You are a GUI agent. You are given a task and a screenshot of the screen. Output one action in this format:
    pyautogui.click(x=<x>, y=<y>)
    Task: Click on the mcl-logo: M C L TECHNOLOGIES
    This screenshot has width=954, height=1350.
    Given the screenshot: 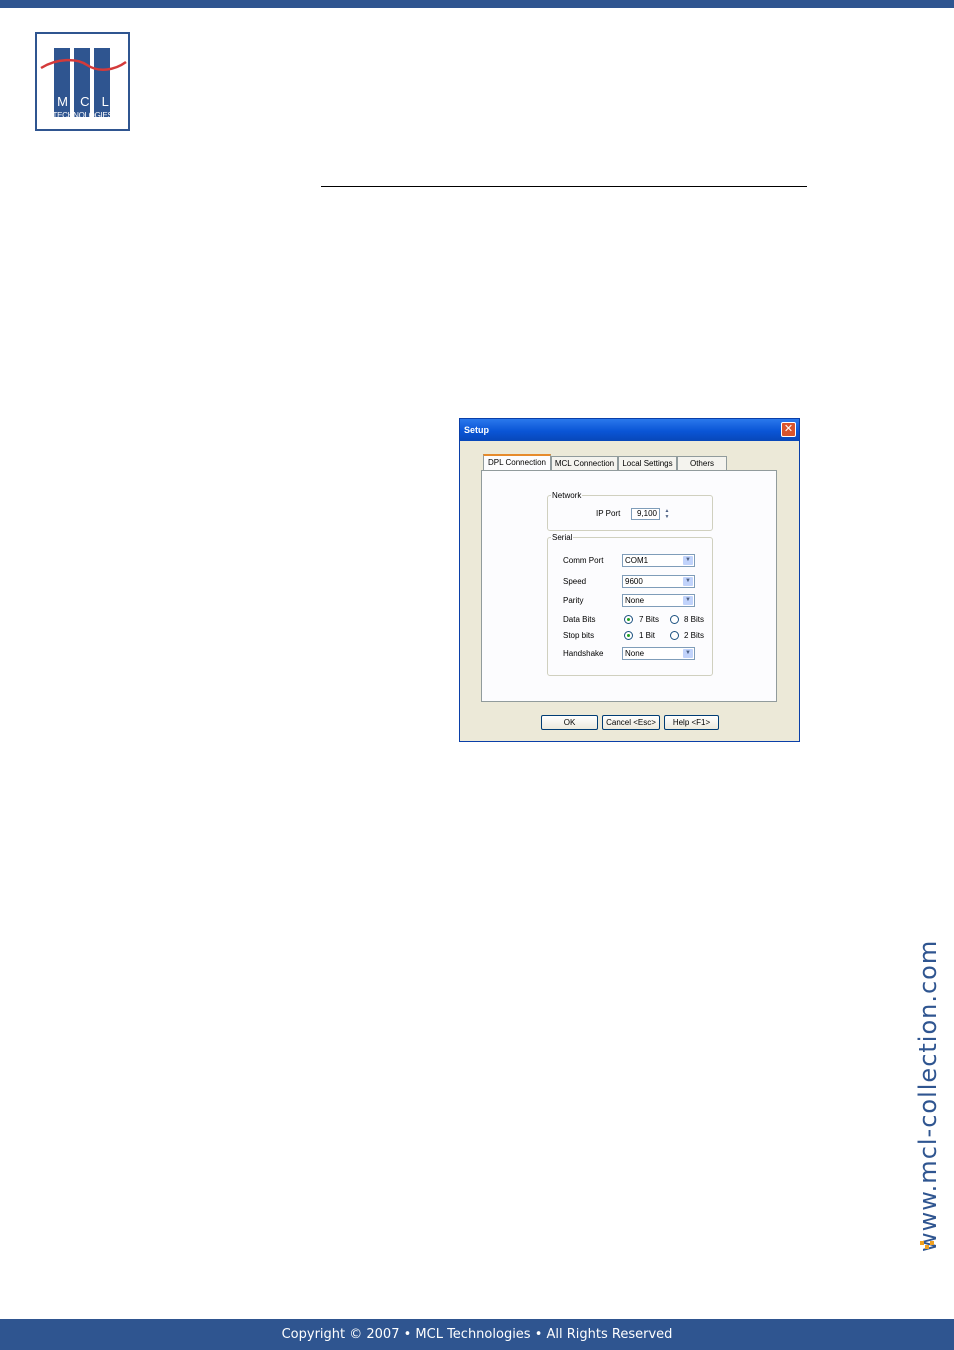 What is the action you would take?
    pyautogui.click(x=82, y=81)
    